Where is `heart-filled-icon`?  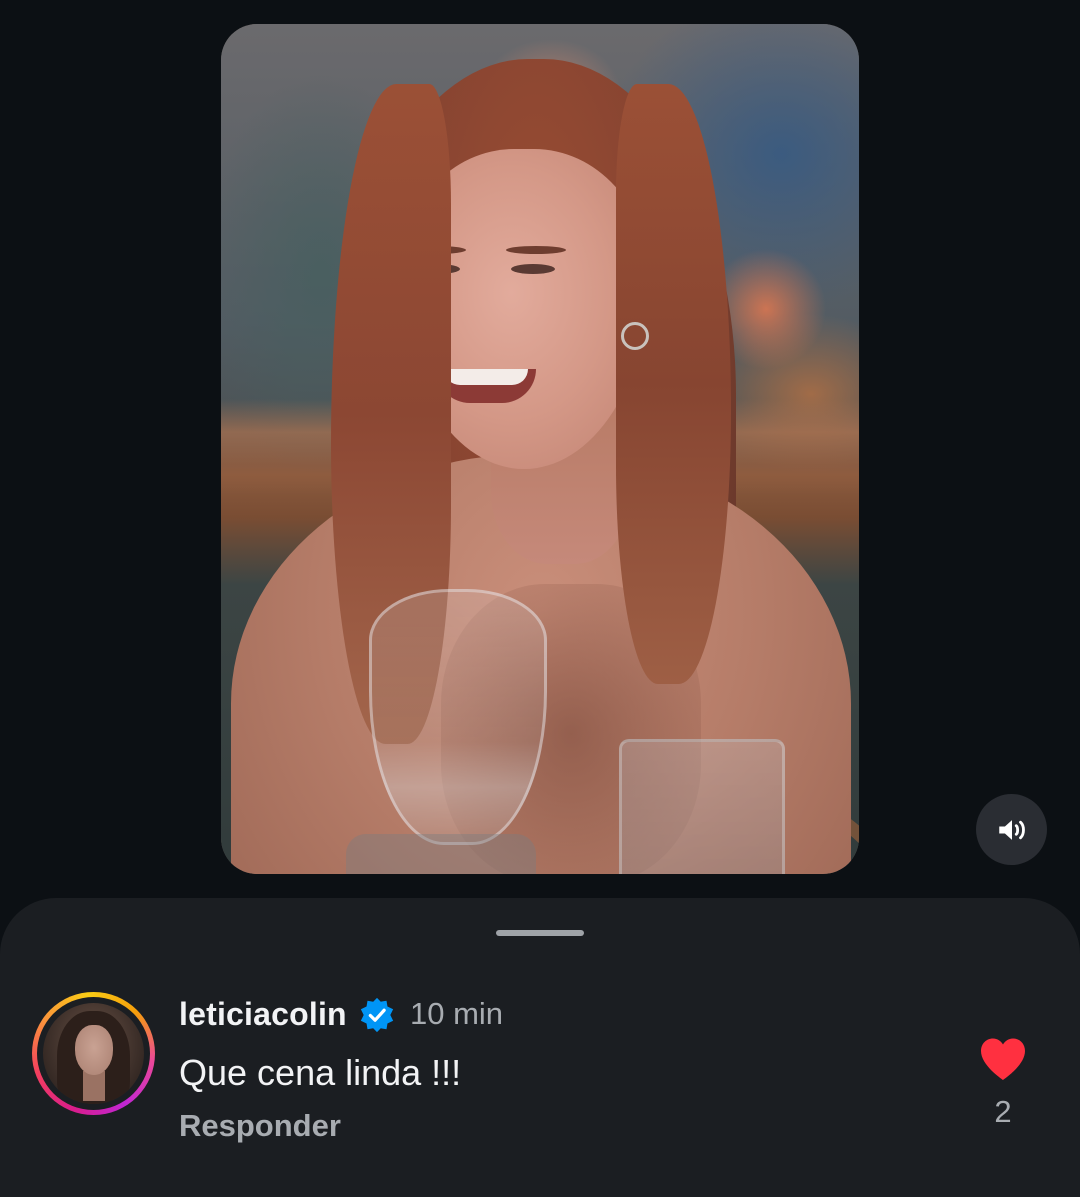 heart-filled-icon is located at coordinates (1003, 1059).